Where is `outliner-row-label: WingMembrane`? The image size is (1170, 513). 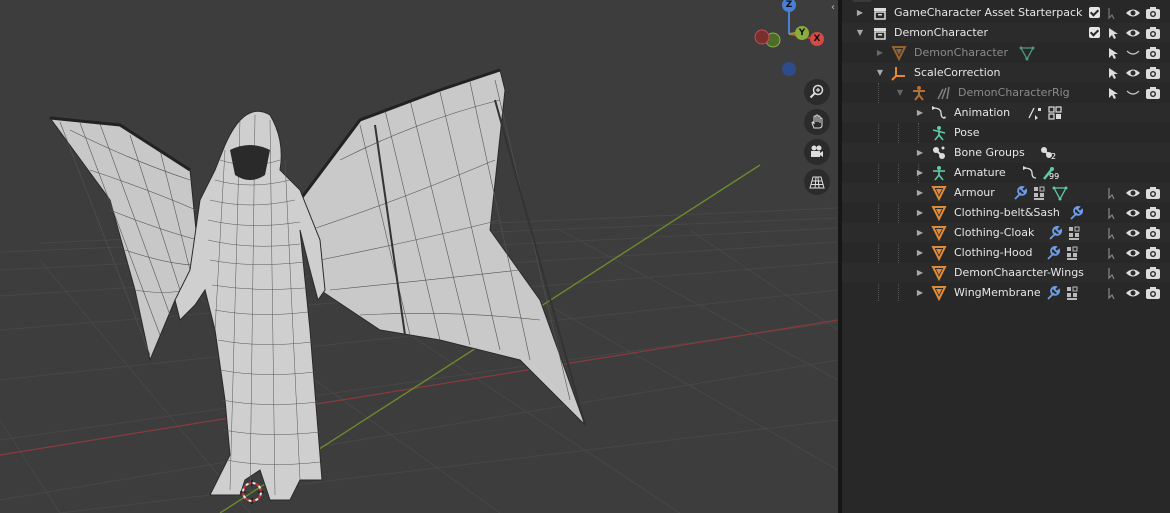
outliner-row-label: WingMembrane is located at coordinates (997, 292).